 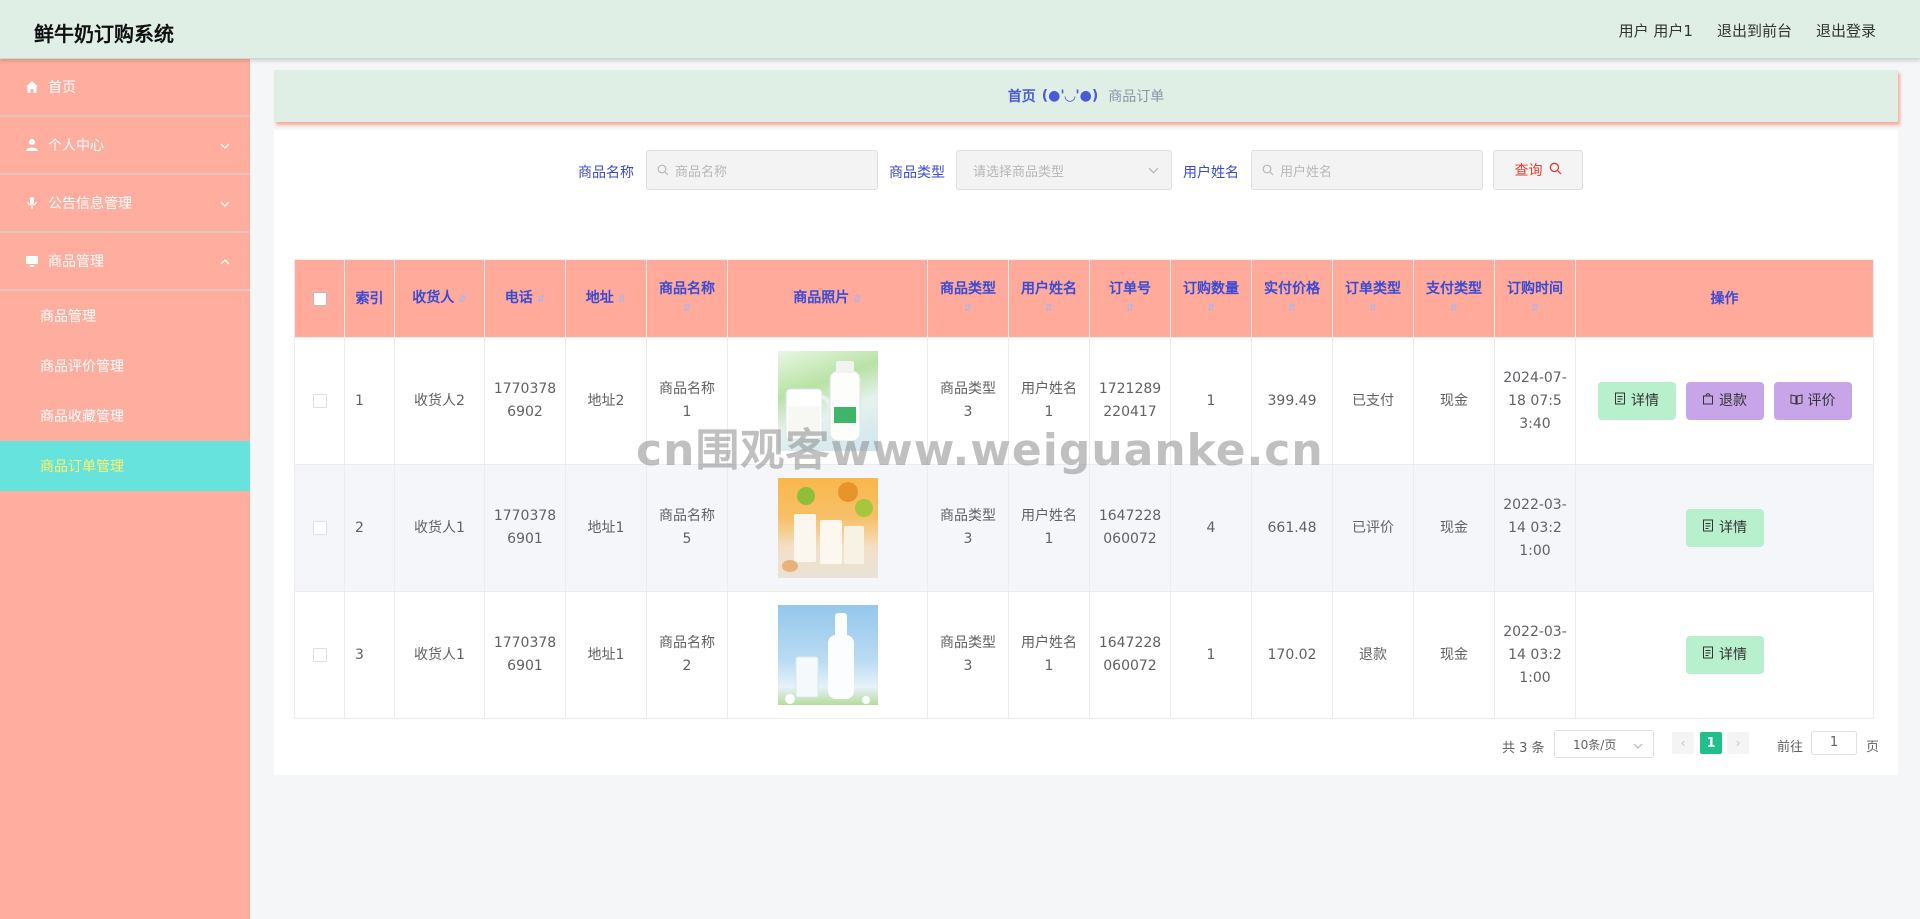 What do you see at coordinates (968, 655) in the screenshot?
I see `cell-product-type: 商品类型3` at bounding box center [968, 655].